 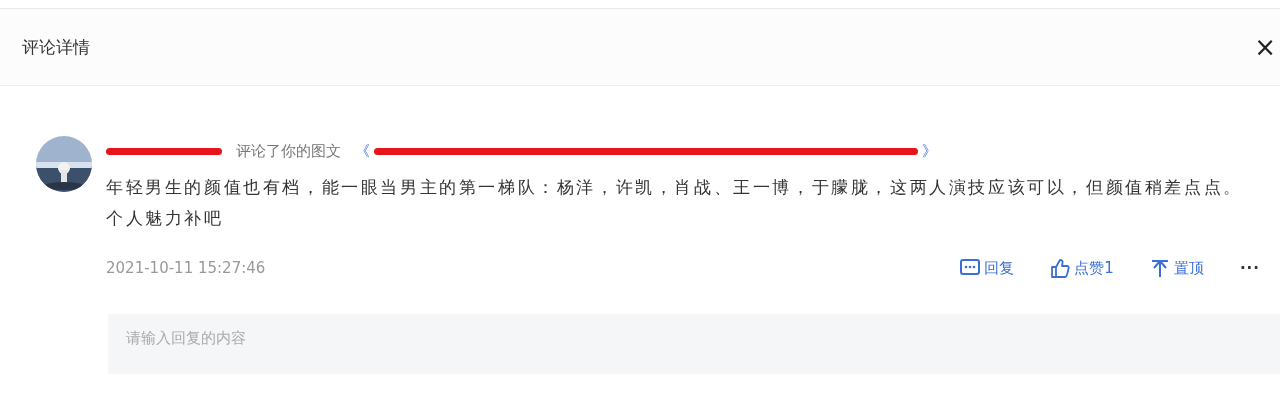 I want to click on dialog-title: 评论详情, so click(x=56, y=47).